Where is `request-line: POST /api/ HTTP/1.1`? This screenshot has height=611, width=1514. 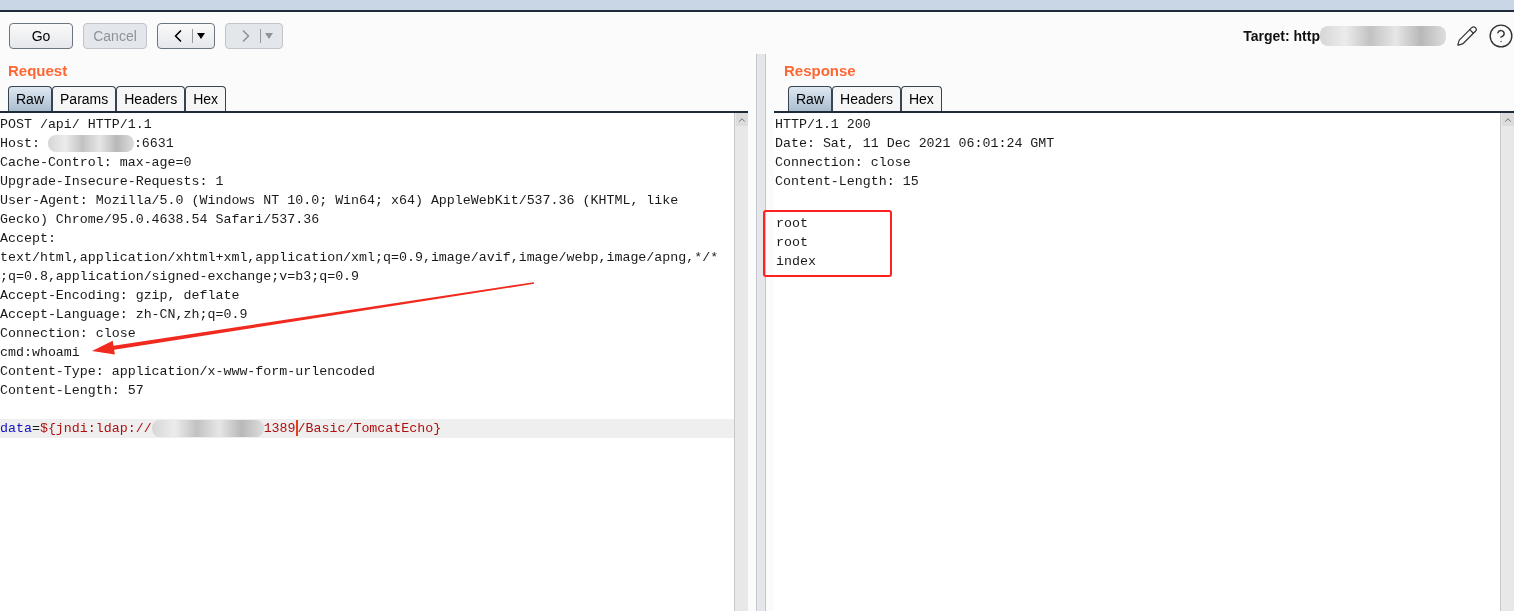 request-line: POST /api/ HTTP/1.1 is located at coordinates (76, 124).